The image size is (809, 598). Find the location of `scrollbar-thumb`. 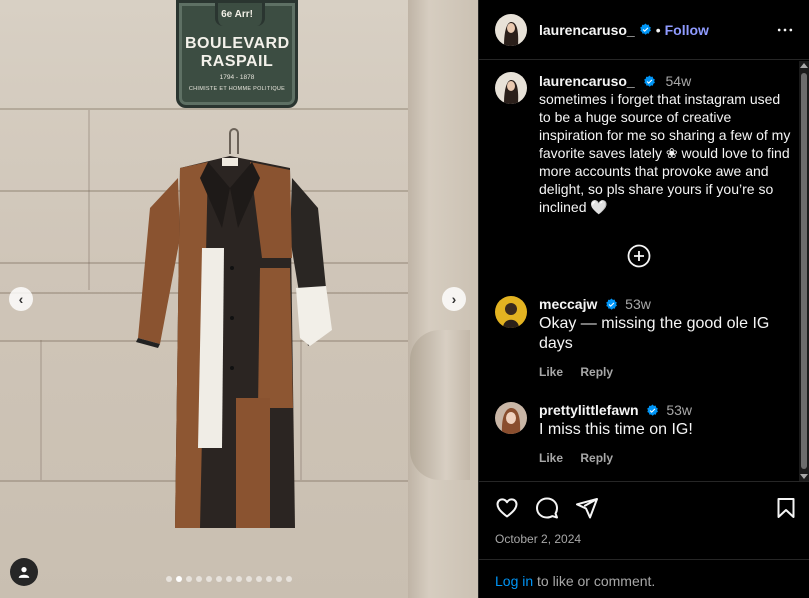

scrollbar-thumb is located at coordinates (804, 271).